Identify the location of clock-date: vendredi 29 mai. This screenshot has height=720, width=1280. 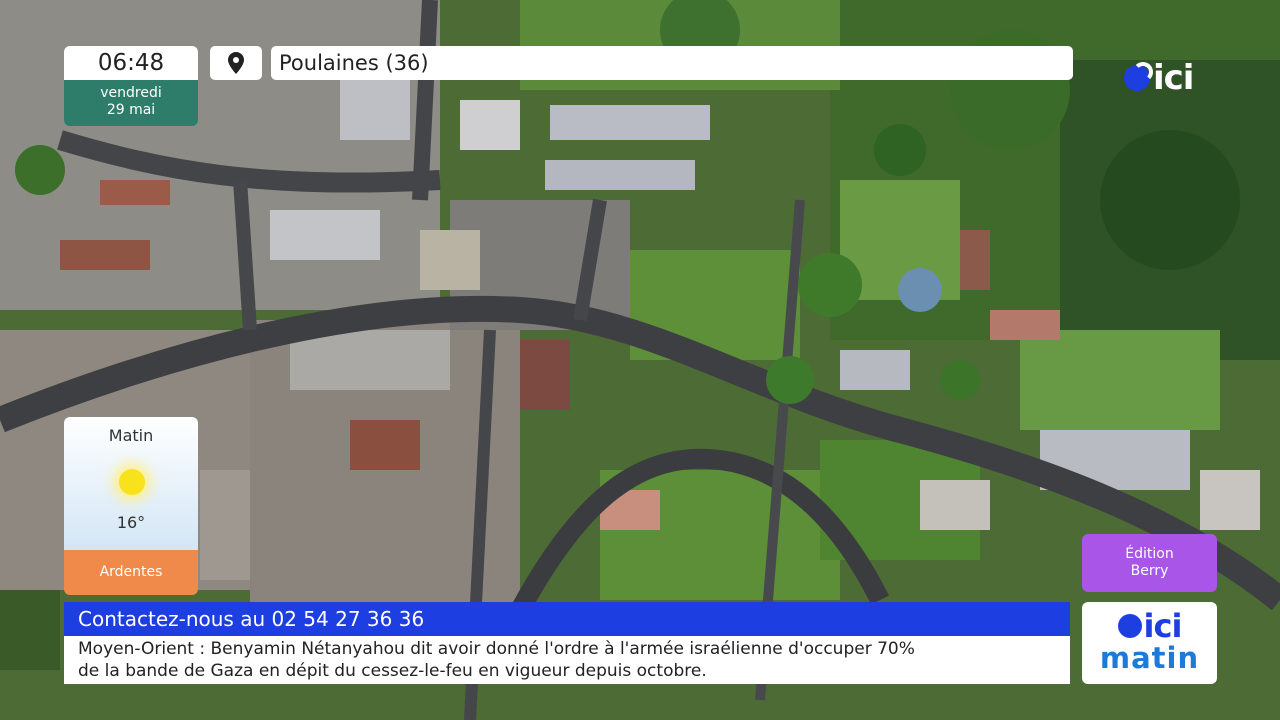
(131, 103).